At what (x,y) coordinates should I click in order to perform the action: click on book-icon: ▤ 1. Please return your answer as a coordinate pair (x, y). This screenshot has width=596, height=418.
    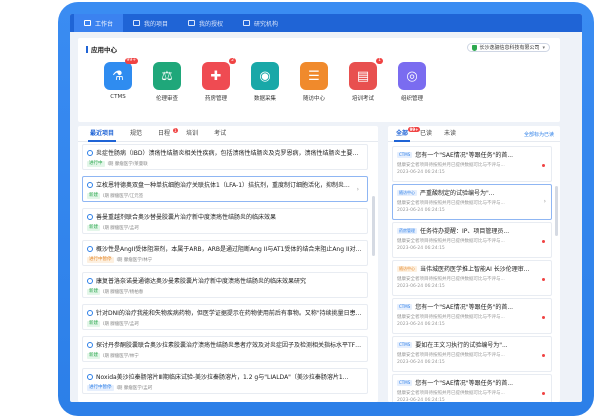
    Looking at the image, I should click on (366, 74).